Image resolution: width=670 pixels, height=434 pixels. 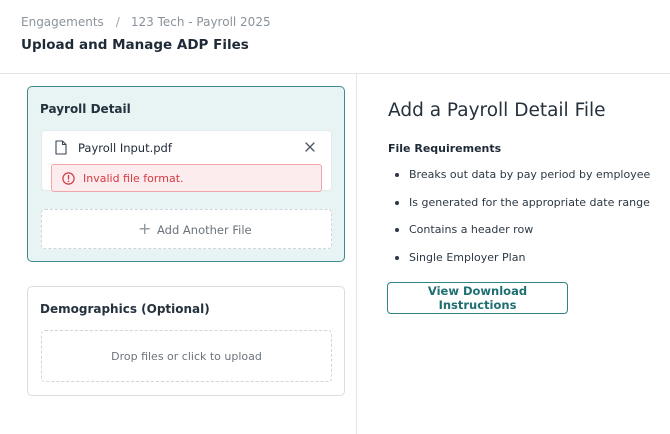 I want to click on breadcrumb-engagement-name: 123 Tech - Payroll 2025, so click(x=201, y=22).